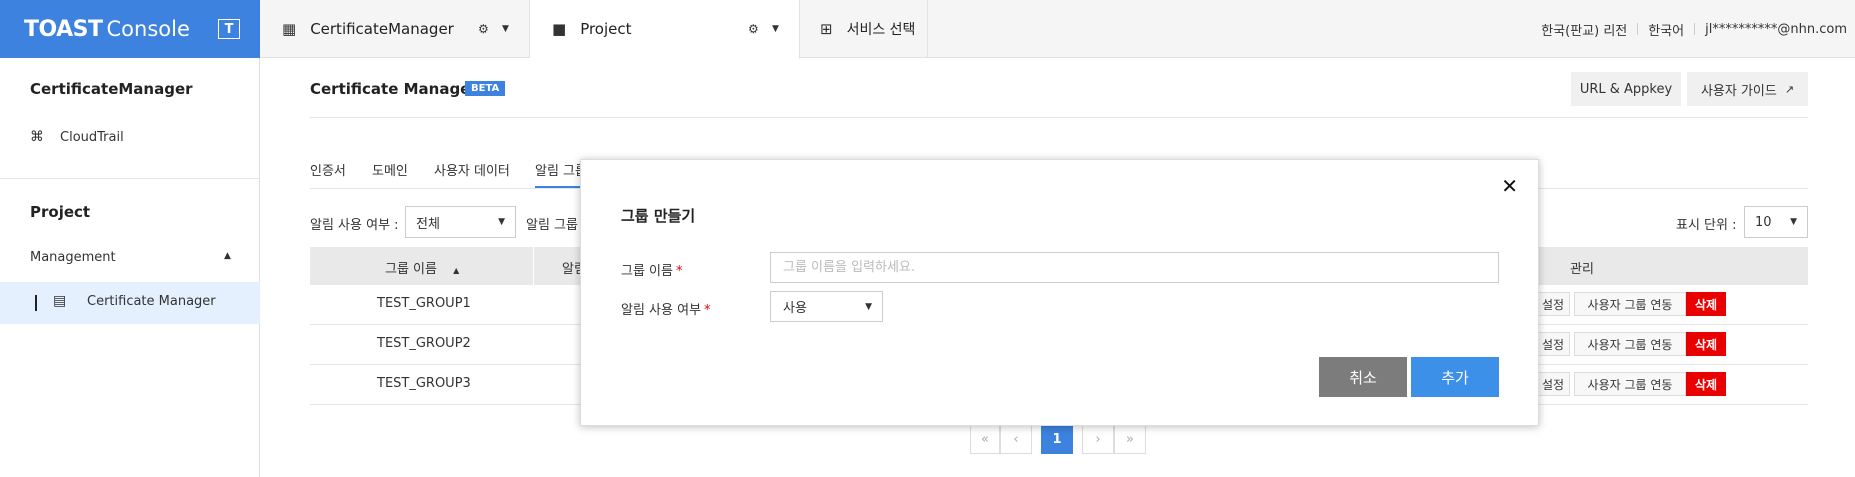  Describe the element at coordinates (1134, 267) in the screenshot. I see `group-name-input` at that location.